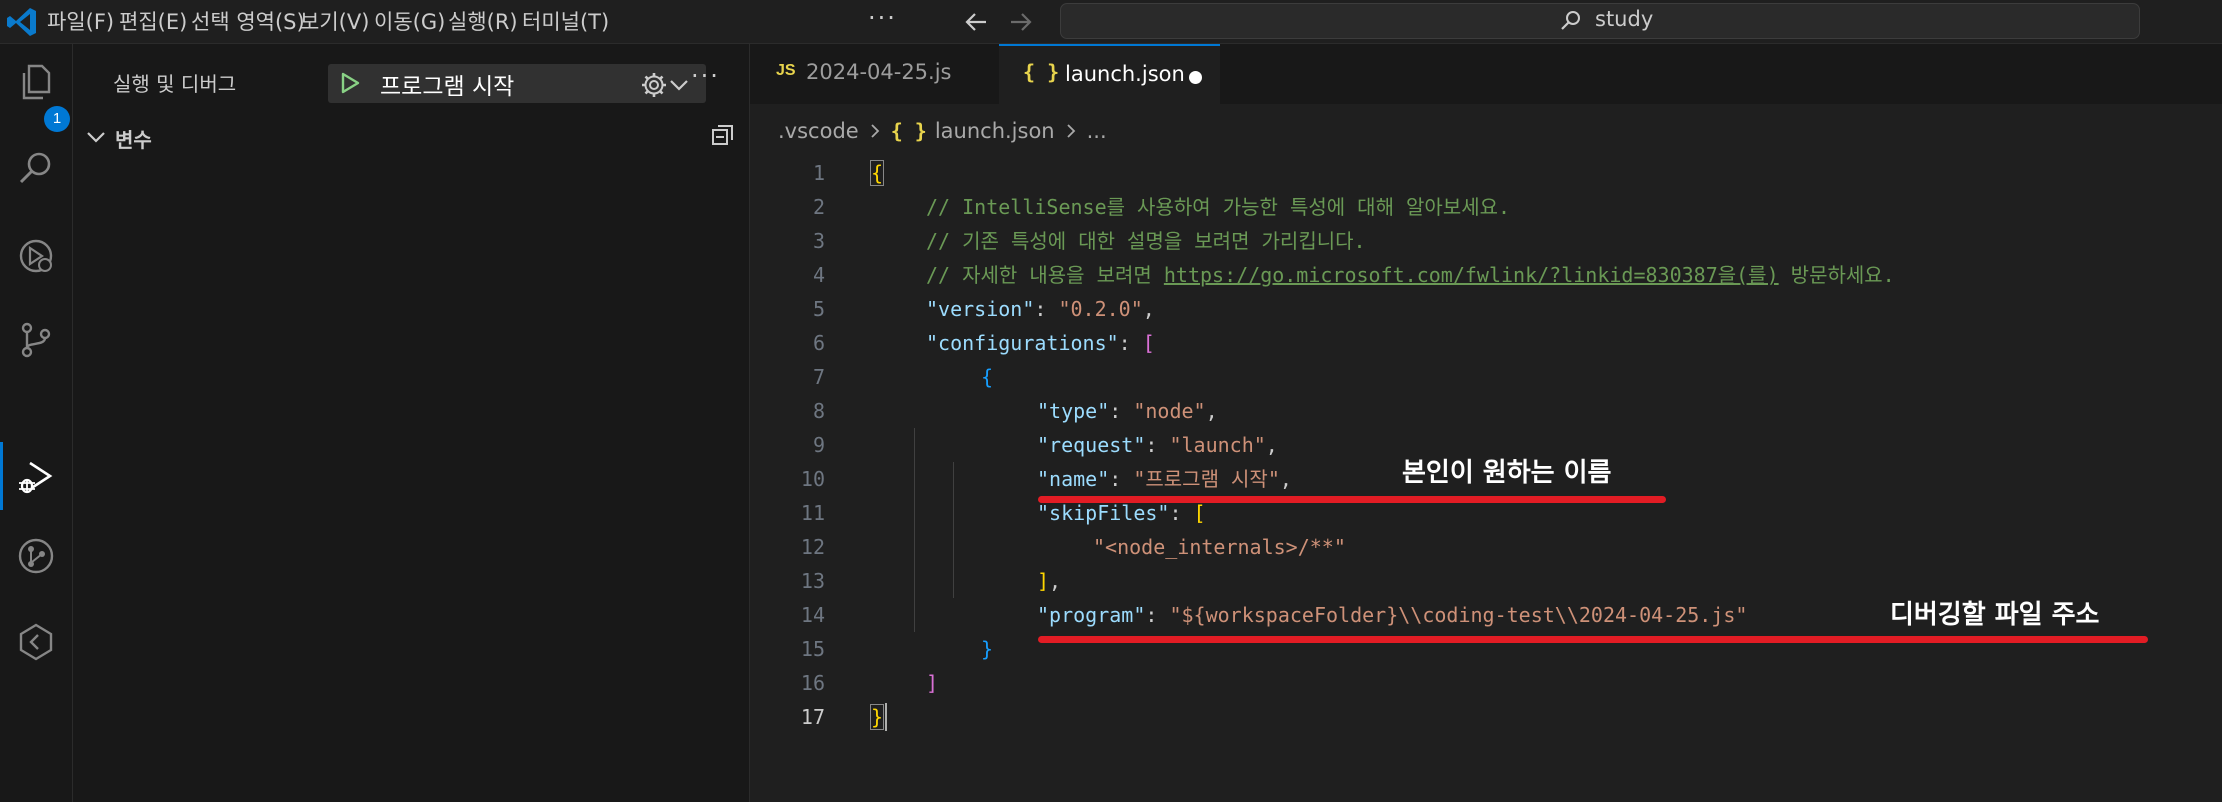  I want to click on explorer-badge: 1, so click(57, 119).